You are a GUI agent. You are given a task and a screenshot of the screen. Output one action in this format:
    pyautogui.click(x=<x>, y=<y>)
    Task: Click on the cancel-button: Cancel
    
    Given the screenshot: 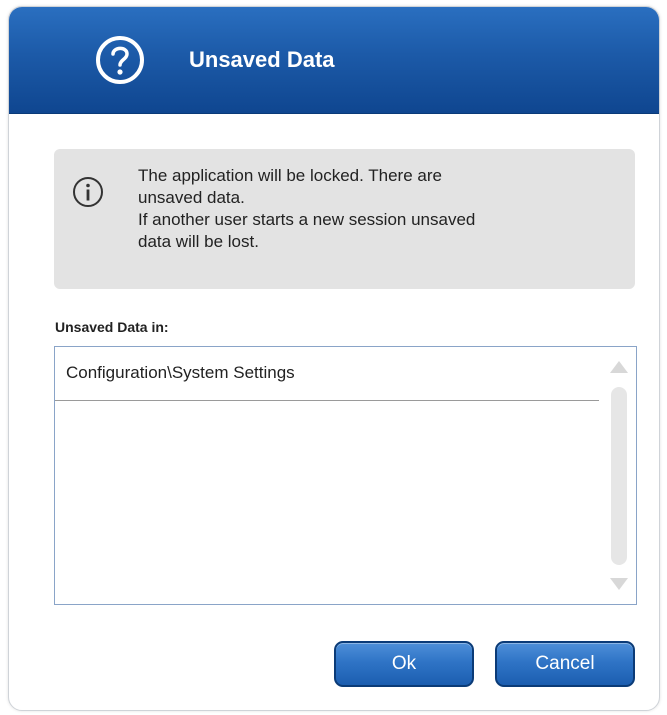 What is the action you would take?
    pyautogui.click(x=565, y=664)
    